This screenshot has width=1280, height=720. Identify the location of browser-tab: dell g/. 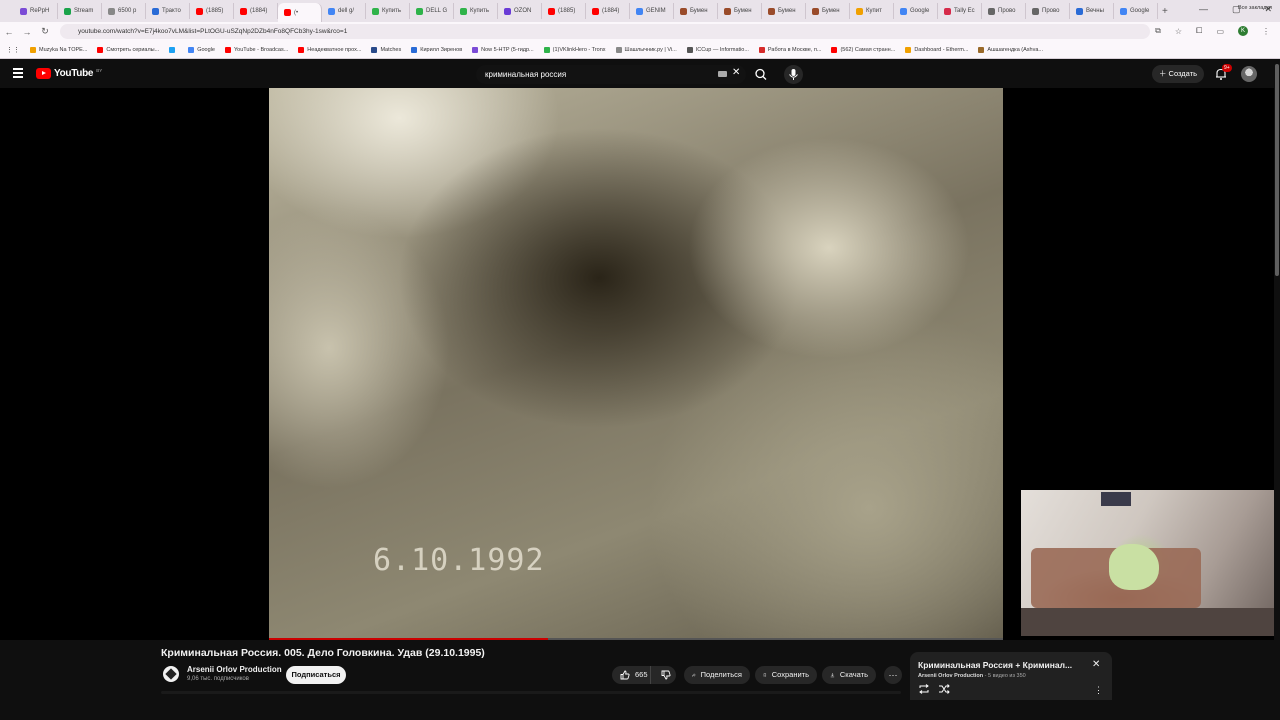
(344, 11).